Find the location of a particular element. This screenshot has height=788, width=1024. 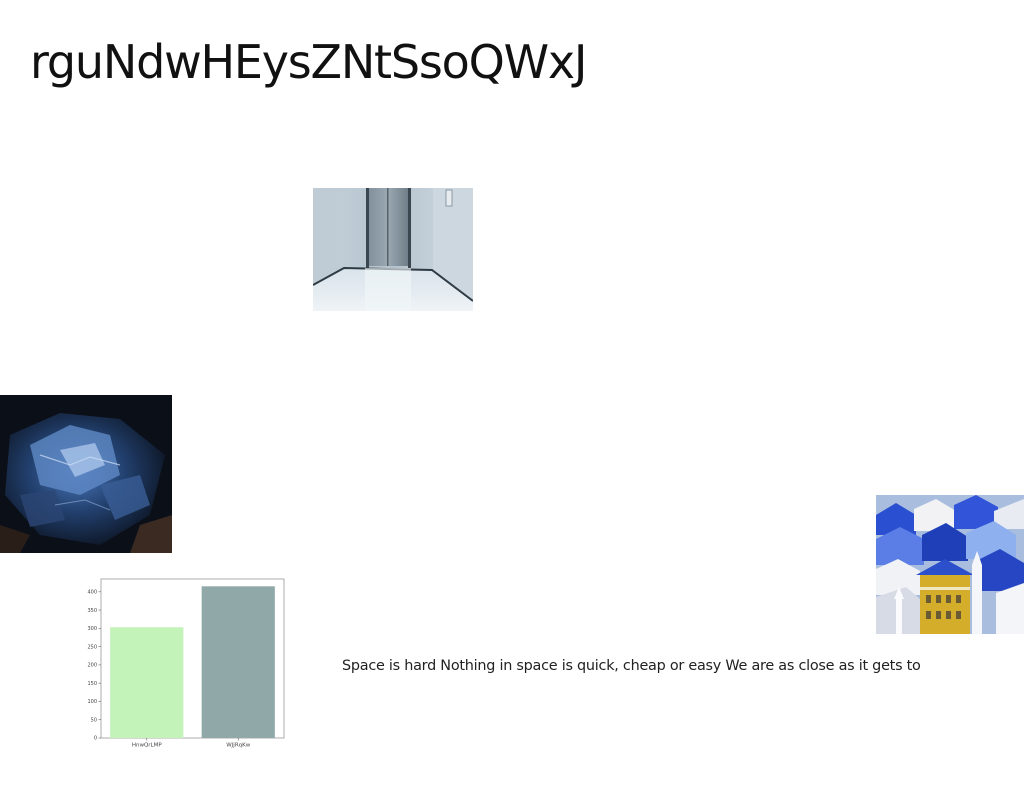

y-tick-label: 200 is located at coordinates (92, 666).